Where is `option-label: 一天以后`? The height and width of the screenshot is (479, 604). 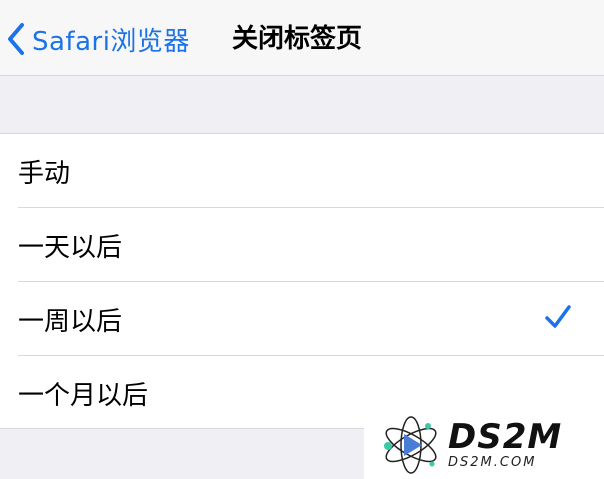 option-label: 一天以后 is located at coordinates (70, 247).